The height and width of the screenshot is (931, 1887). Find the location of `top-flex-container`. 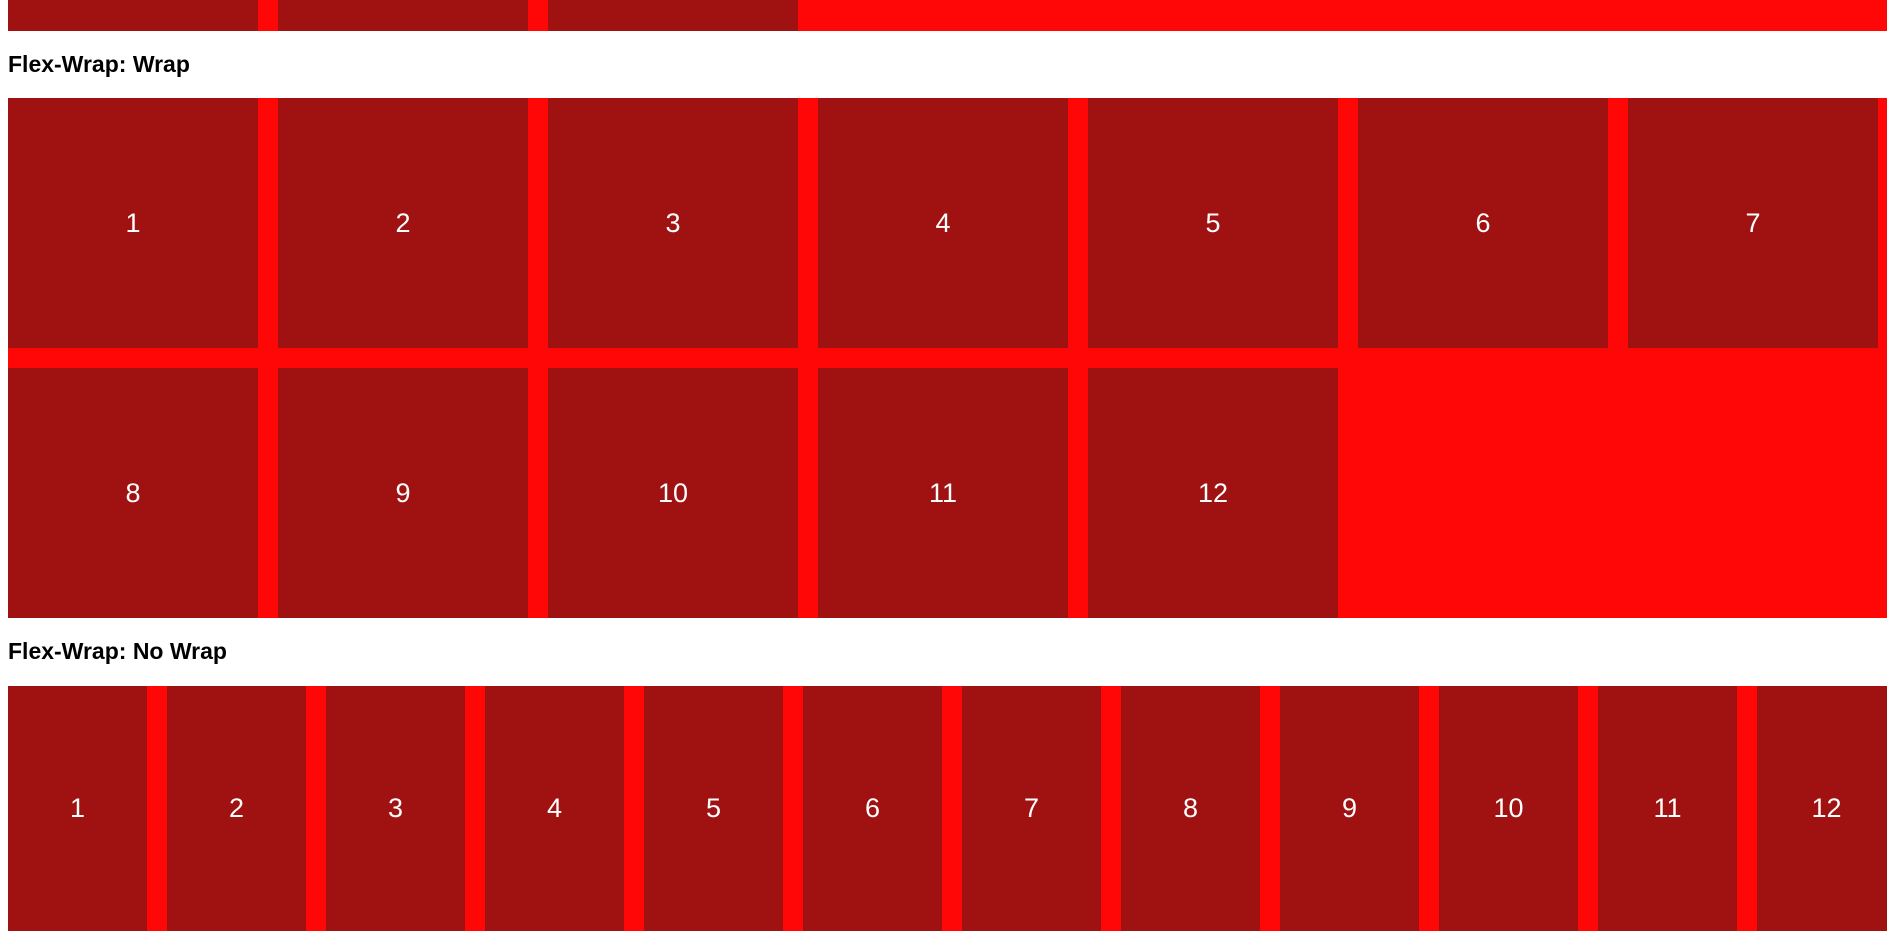

top-flex-container is located at coordinates (947, 15).